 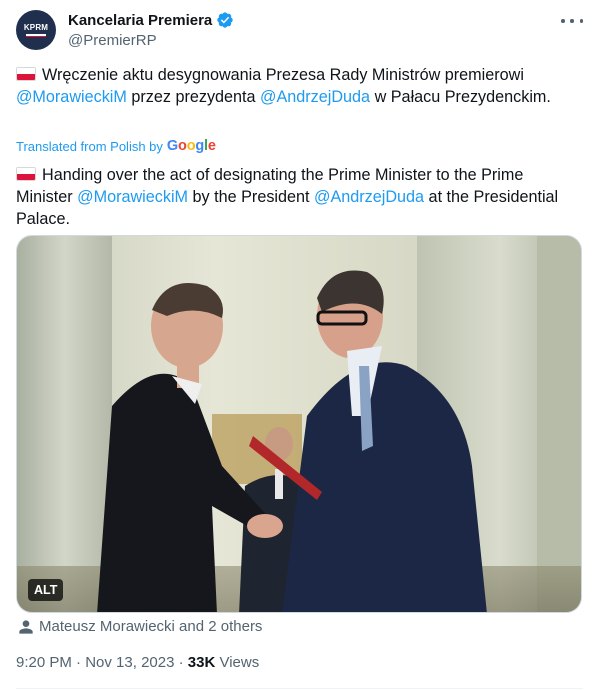 I want to click on tweet-date: Nov 13, 2023, so click(x=129, y=662).